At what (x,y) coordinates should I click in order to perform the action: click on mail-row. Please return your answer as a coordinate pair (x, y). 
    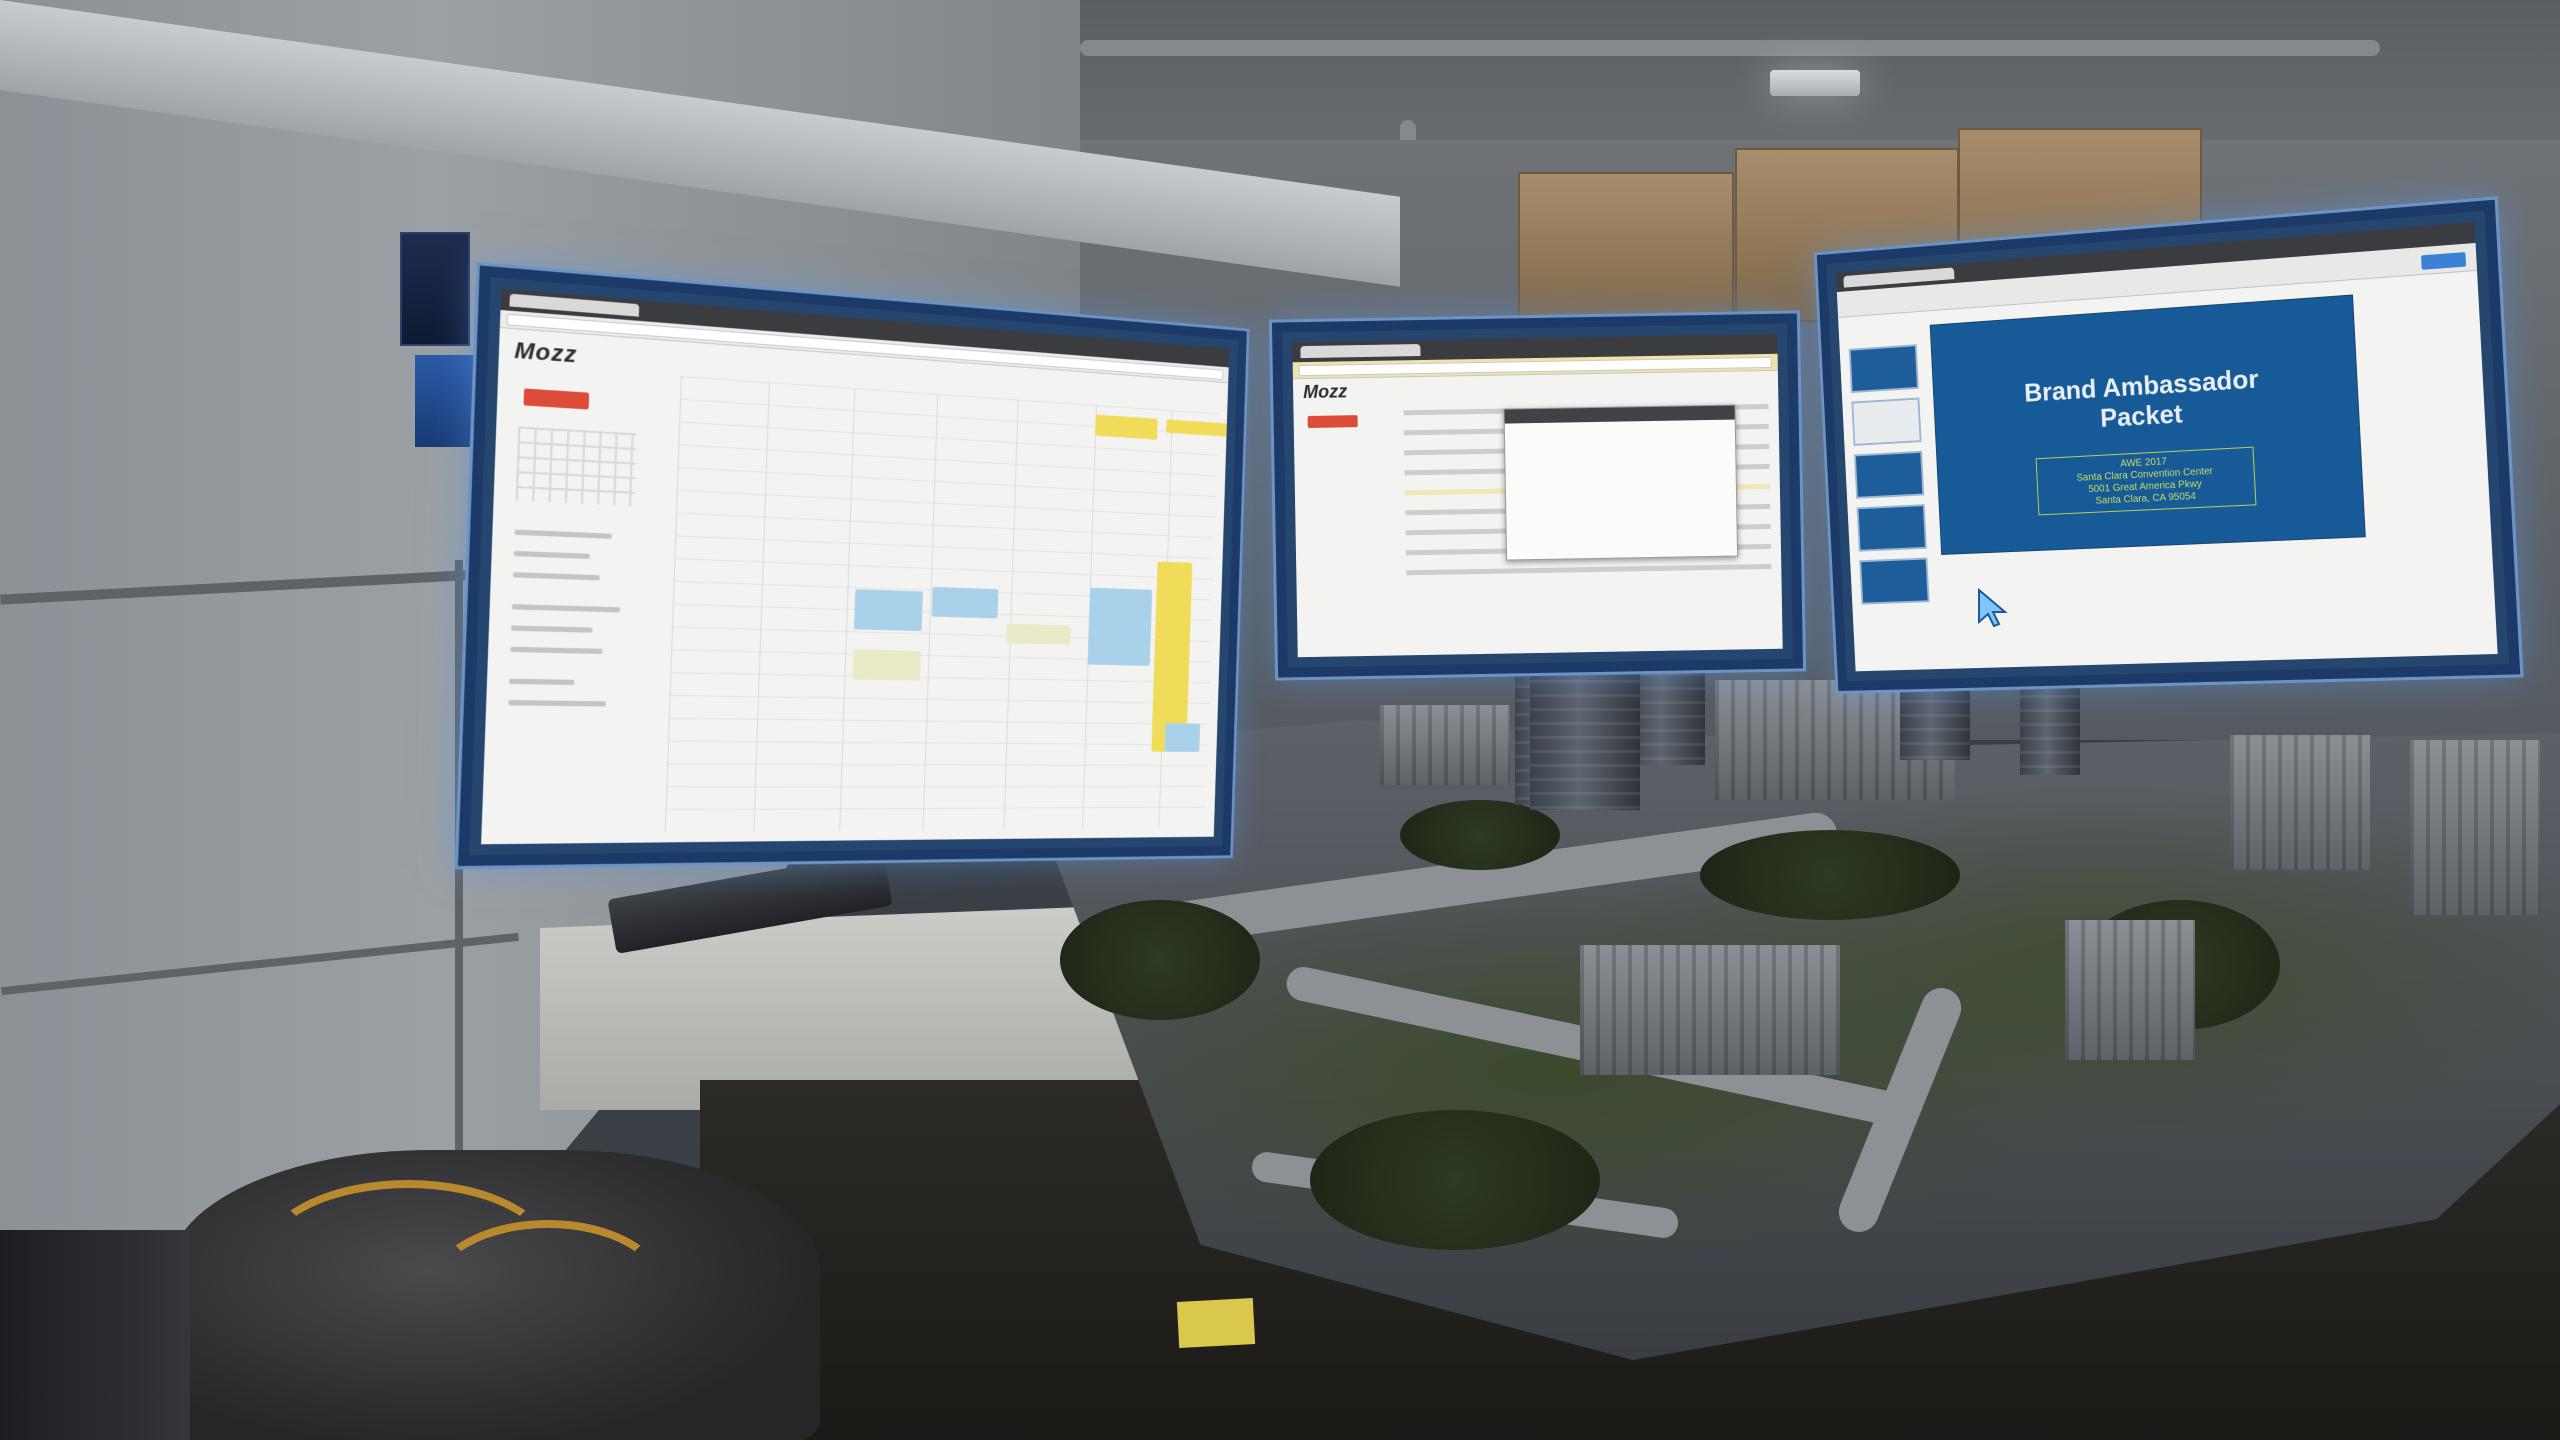
    Looking at the image, I should click on (1589, 569).